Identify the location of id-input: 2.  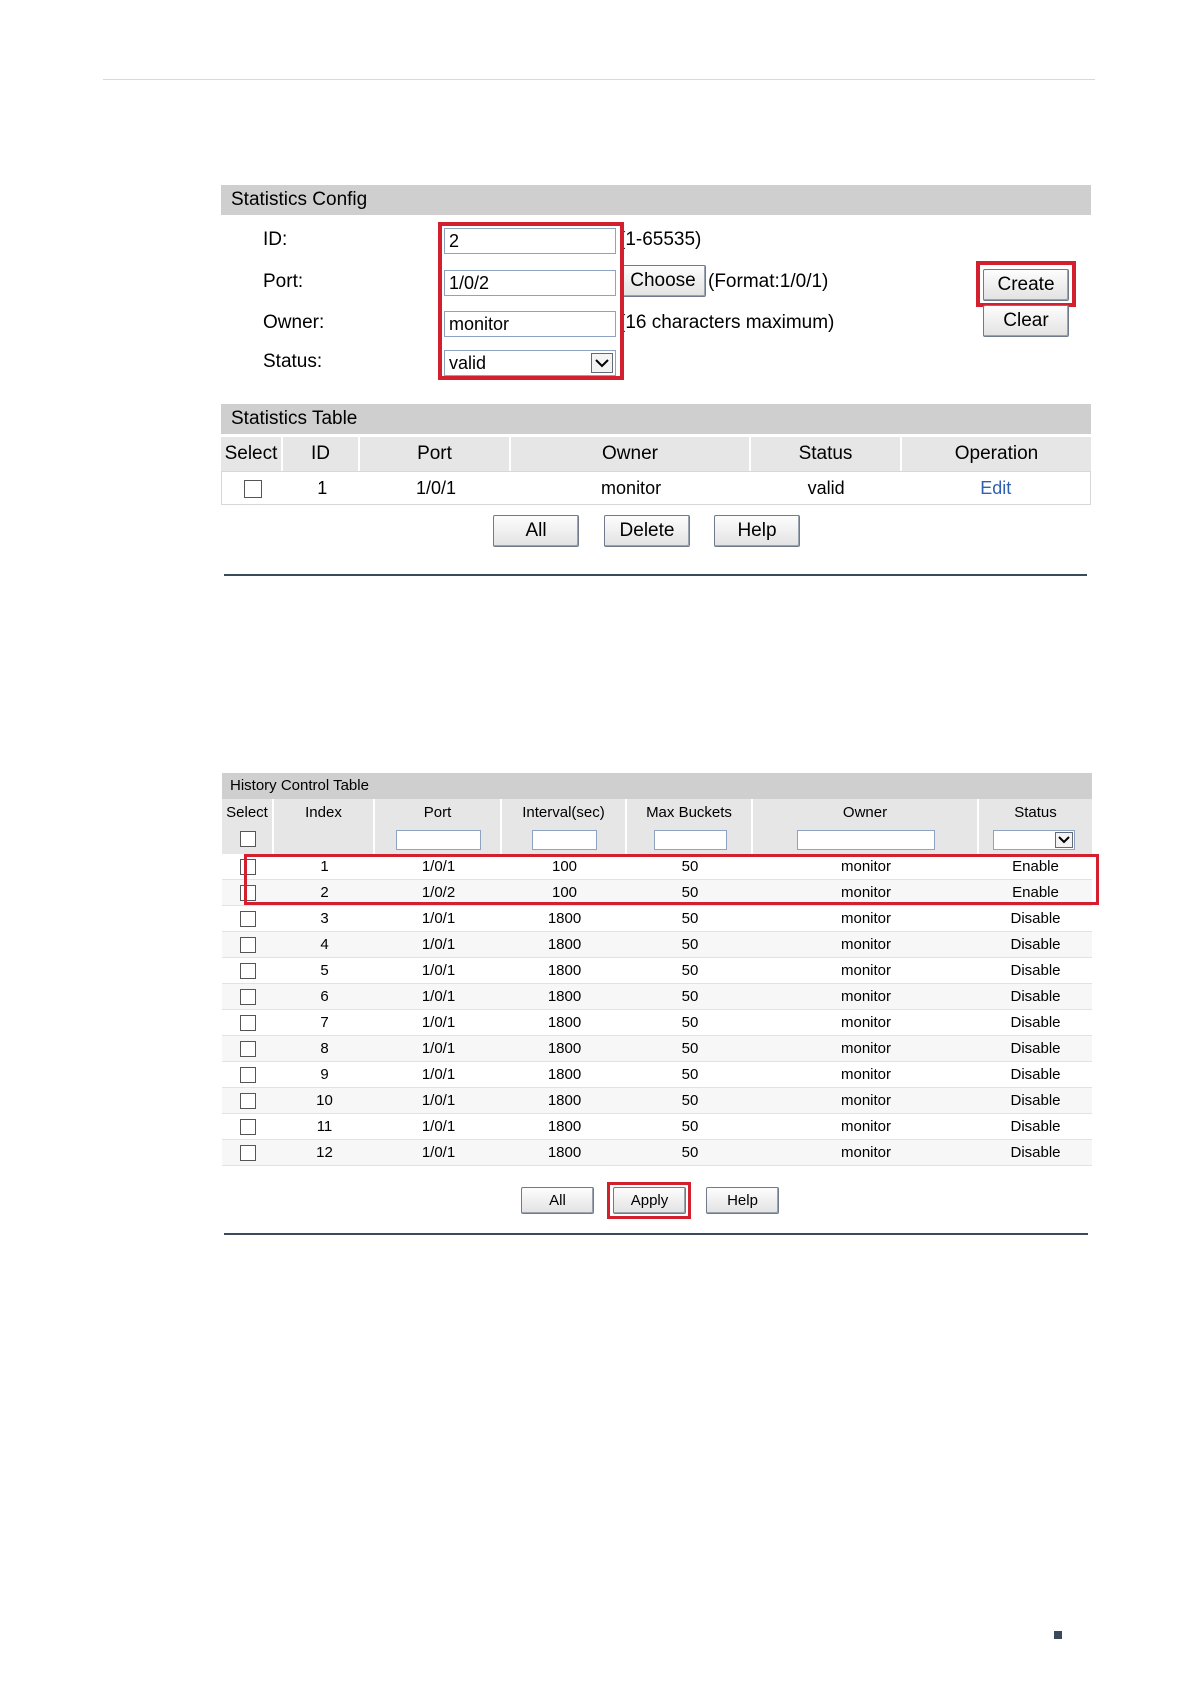
(530, 241).